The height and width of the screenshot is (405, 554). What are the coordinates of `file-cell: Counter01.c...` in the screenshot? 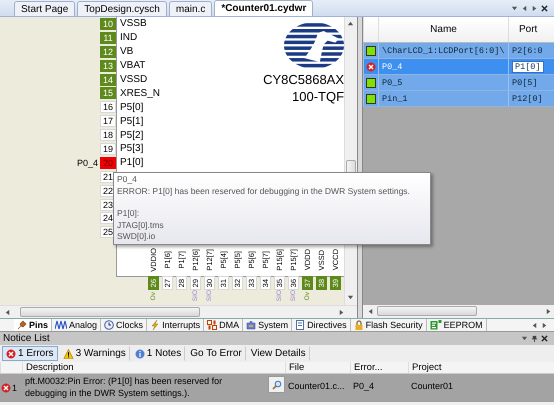 It's located at (316, 386).